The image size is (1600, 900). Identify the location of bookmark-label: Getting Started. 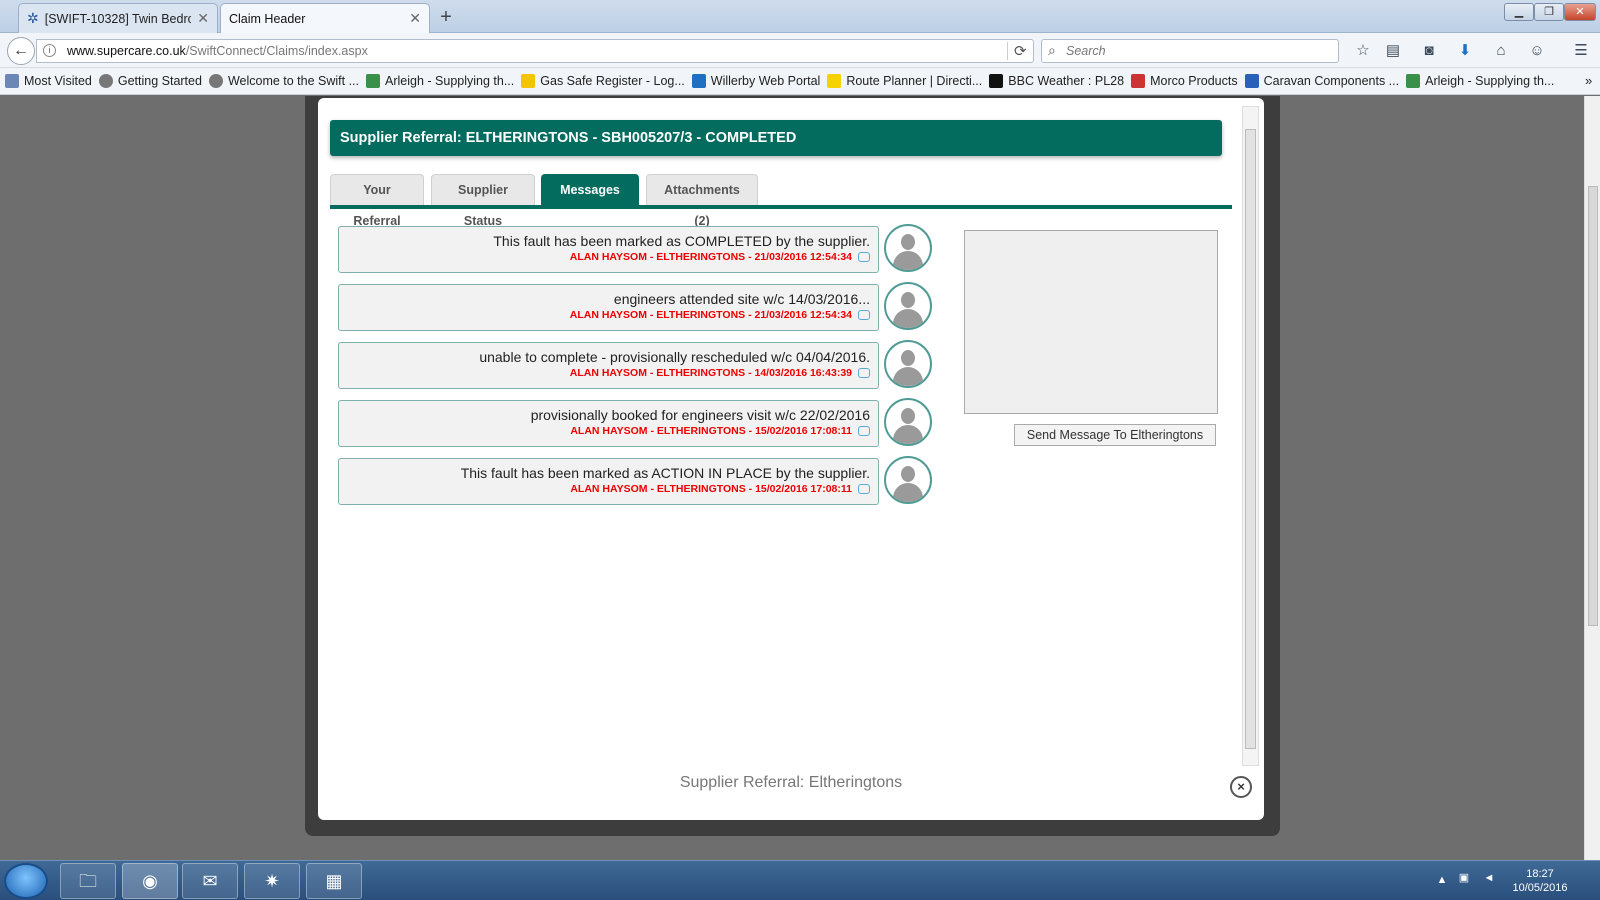
(159, 81).